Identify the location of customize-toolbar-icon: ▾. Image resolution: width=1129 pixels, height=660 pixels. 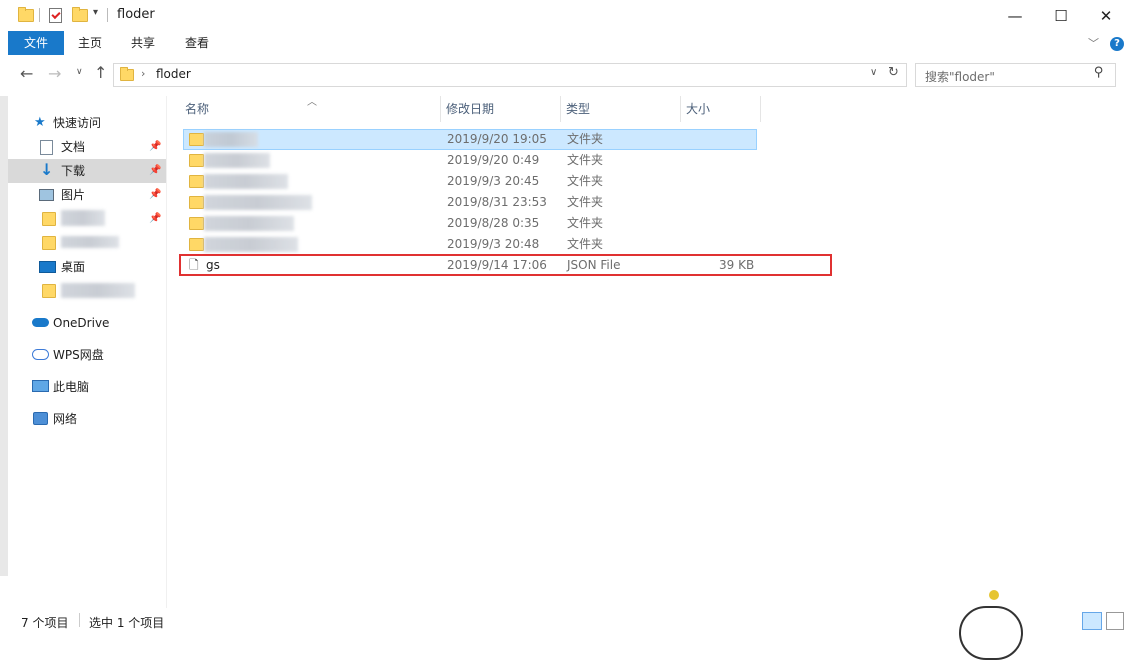
(95, 12).